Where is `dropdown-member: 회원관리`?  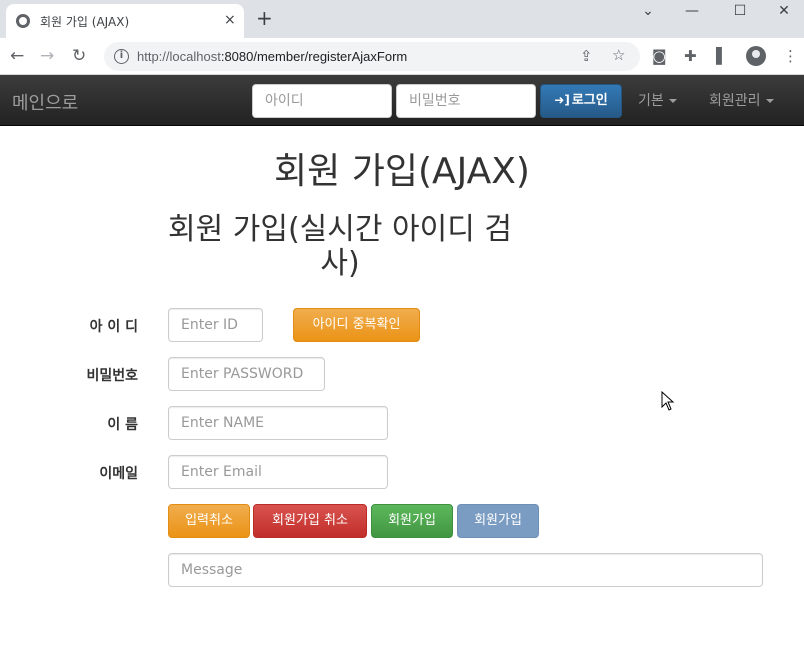
dropdown-member: 회원관리 is located at coordinates (741, 100).